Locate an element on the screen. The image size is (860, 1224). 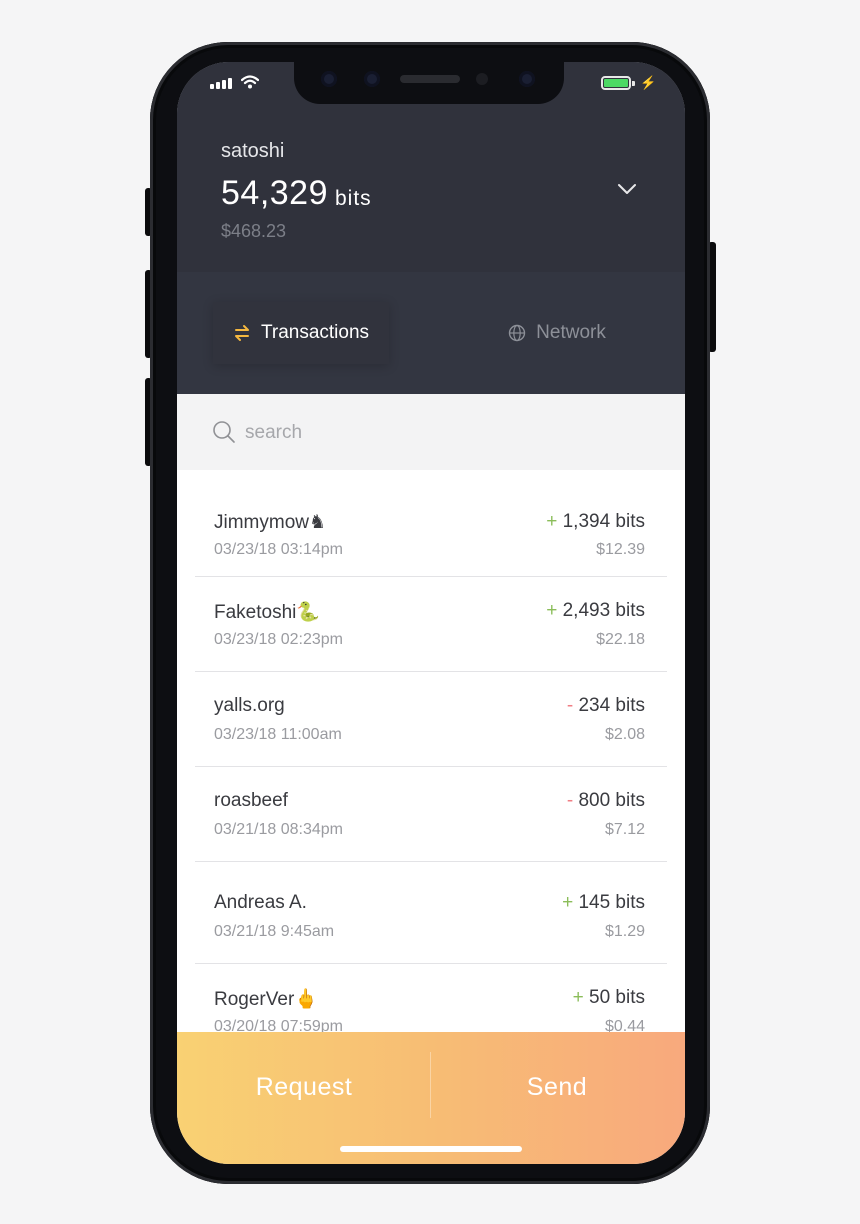
request-button: Request is located at coordinates (304, 1087).